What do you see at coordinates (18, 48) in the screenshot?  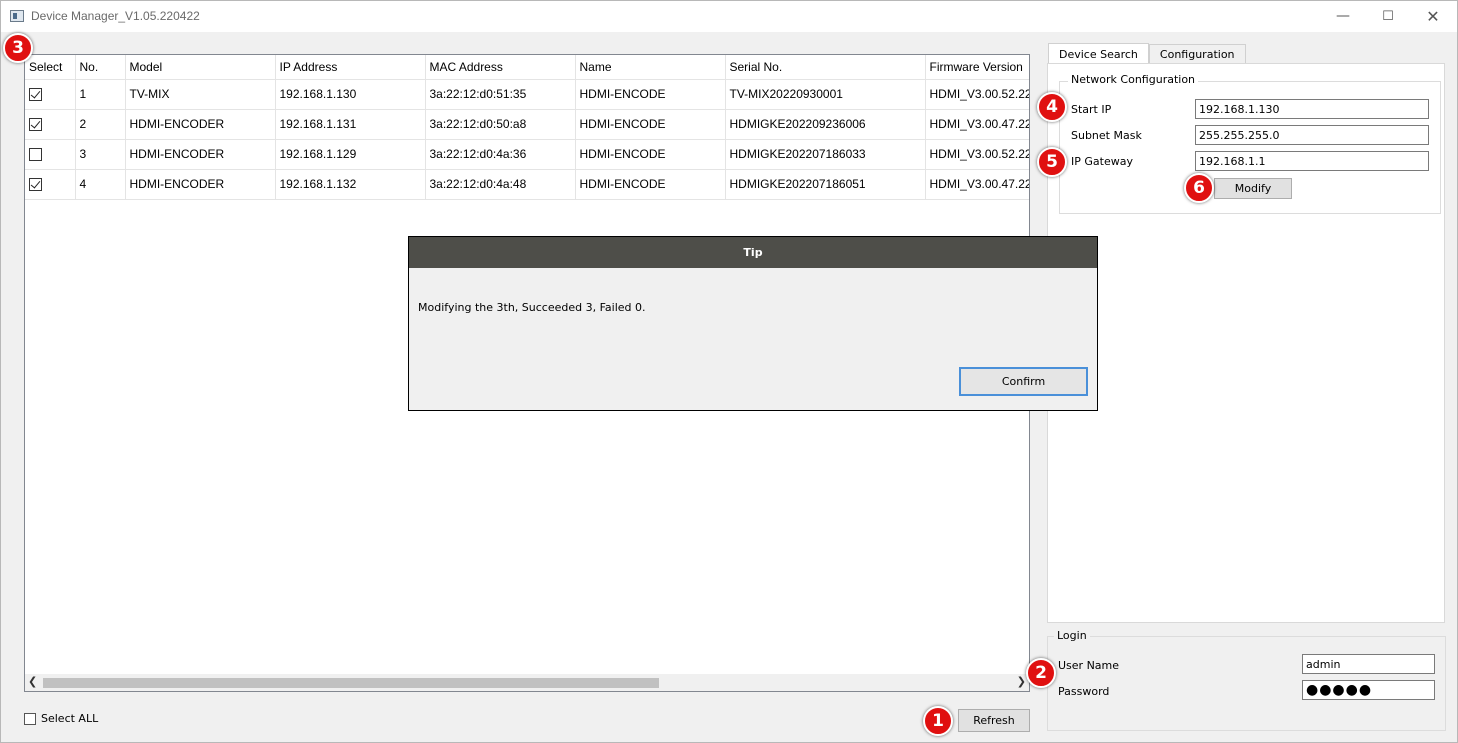 I see `annotation-marker-3: 3` at bounding box center [18, 48].